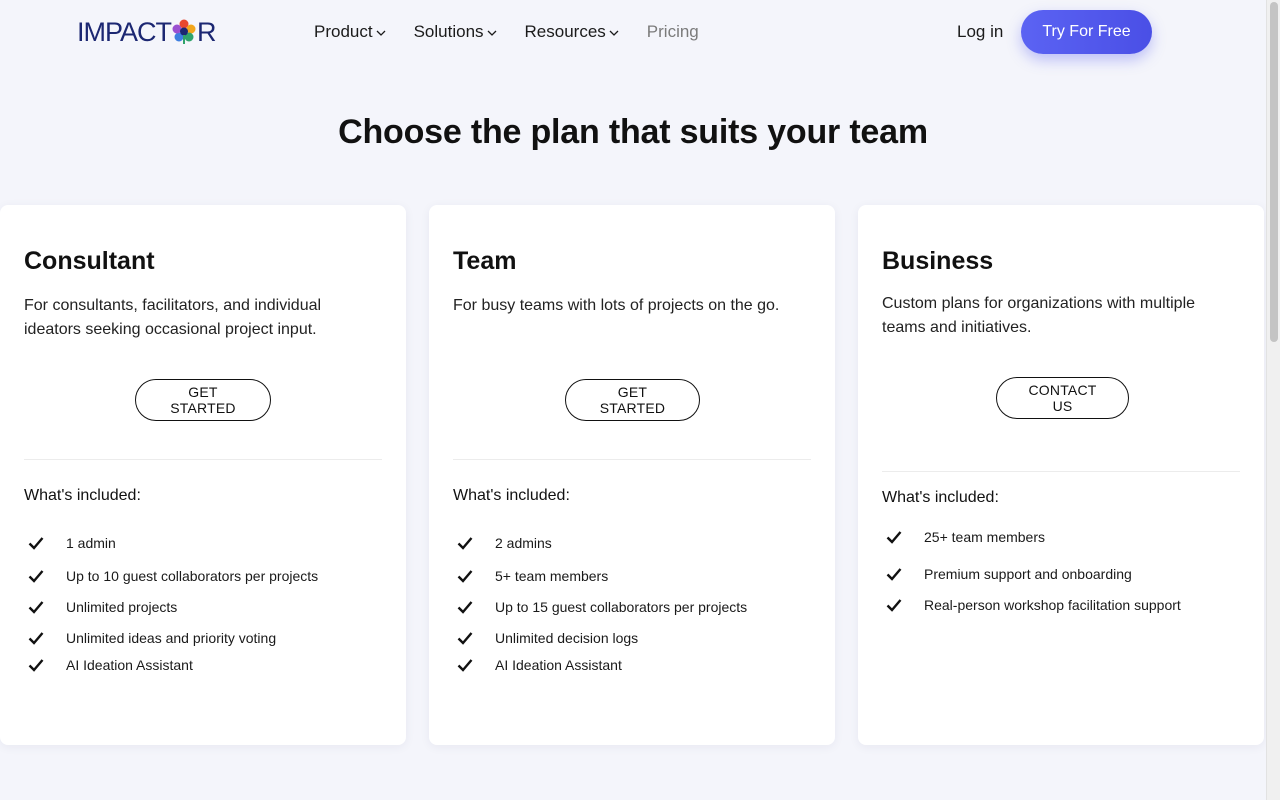 The image size is (1280, 800). Describe the element at coordinates (171, 638) in the screenshot. I see `feature-text: Unlimited ideas and priority voting` at that location.